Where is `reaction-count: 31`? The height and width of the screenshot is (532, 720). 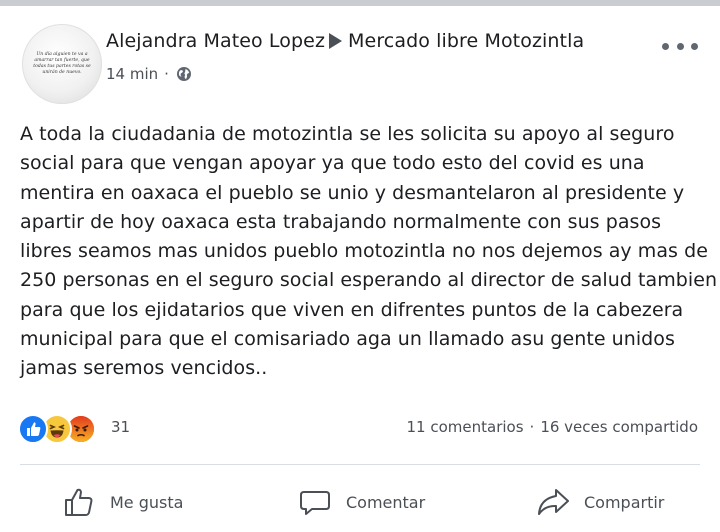 reaction-count: 31 is located at coordinates (121, 427).